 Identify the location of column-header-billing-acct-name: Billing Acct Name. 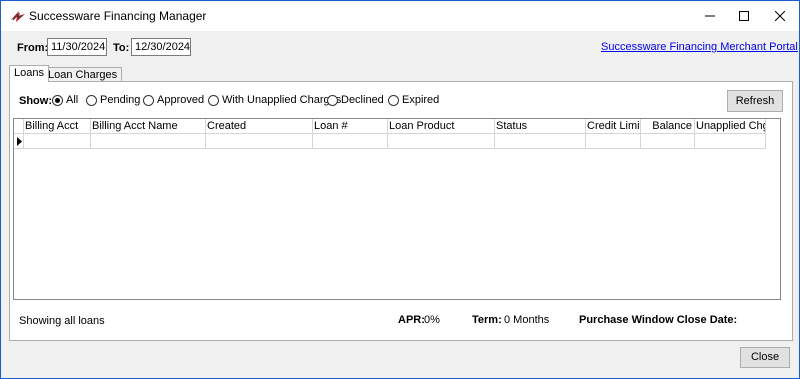
(148, 126).